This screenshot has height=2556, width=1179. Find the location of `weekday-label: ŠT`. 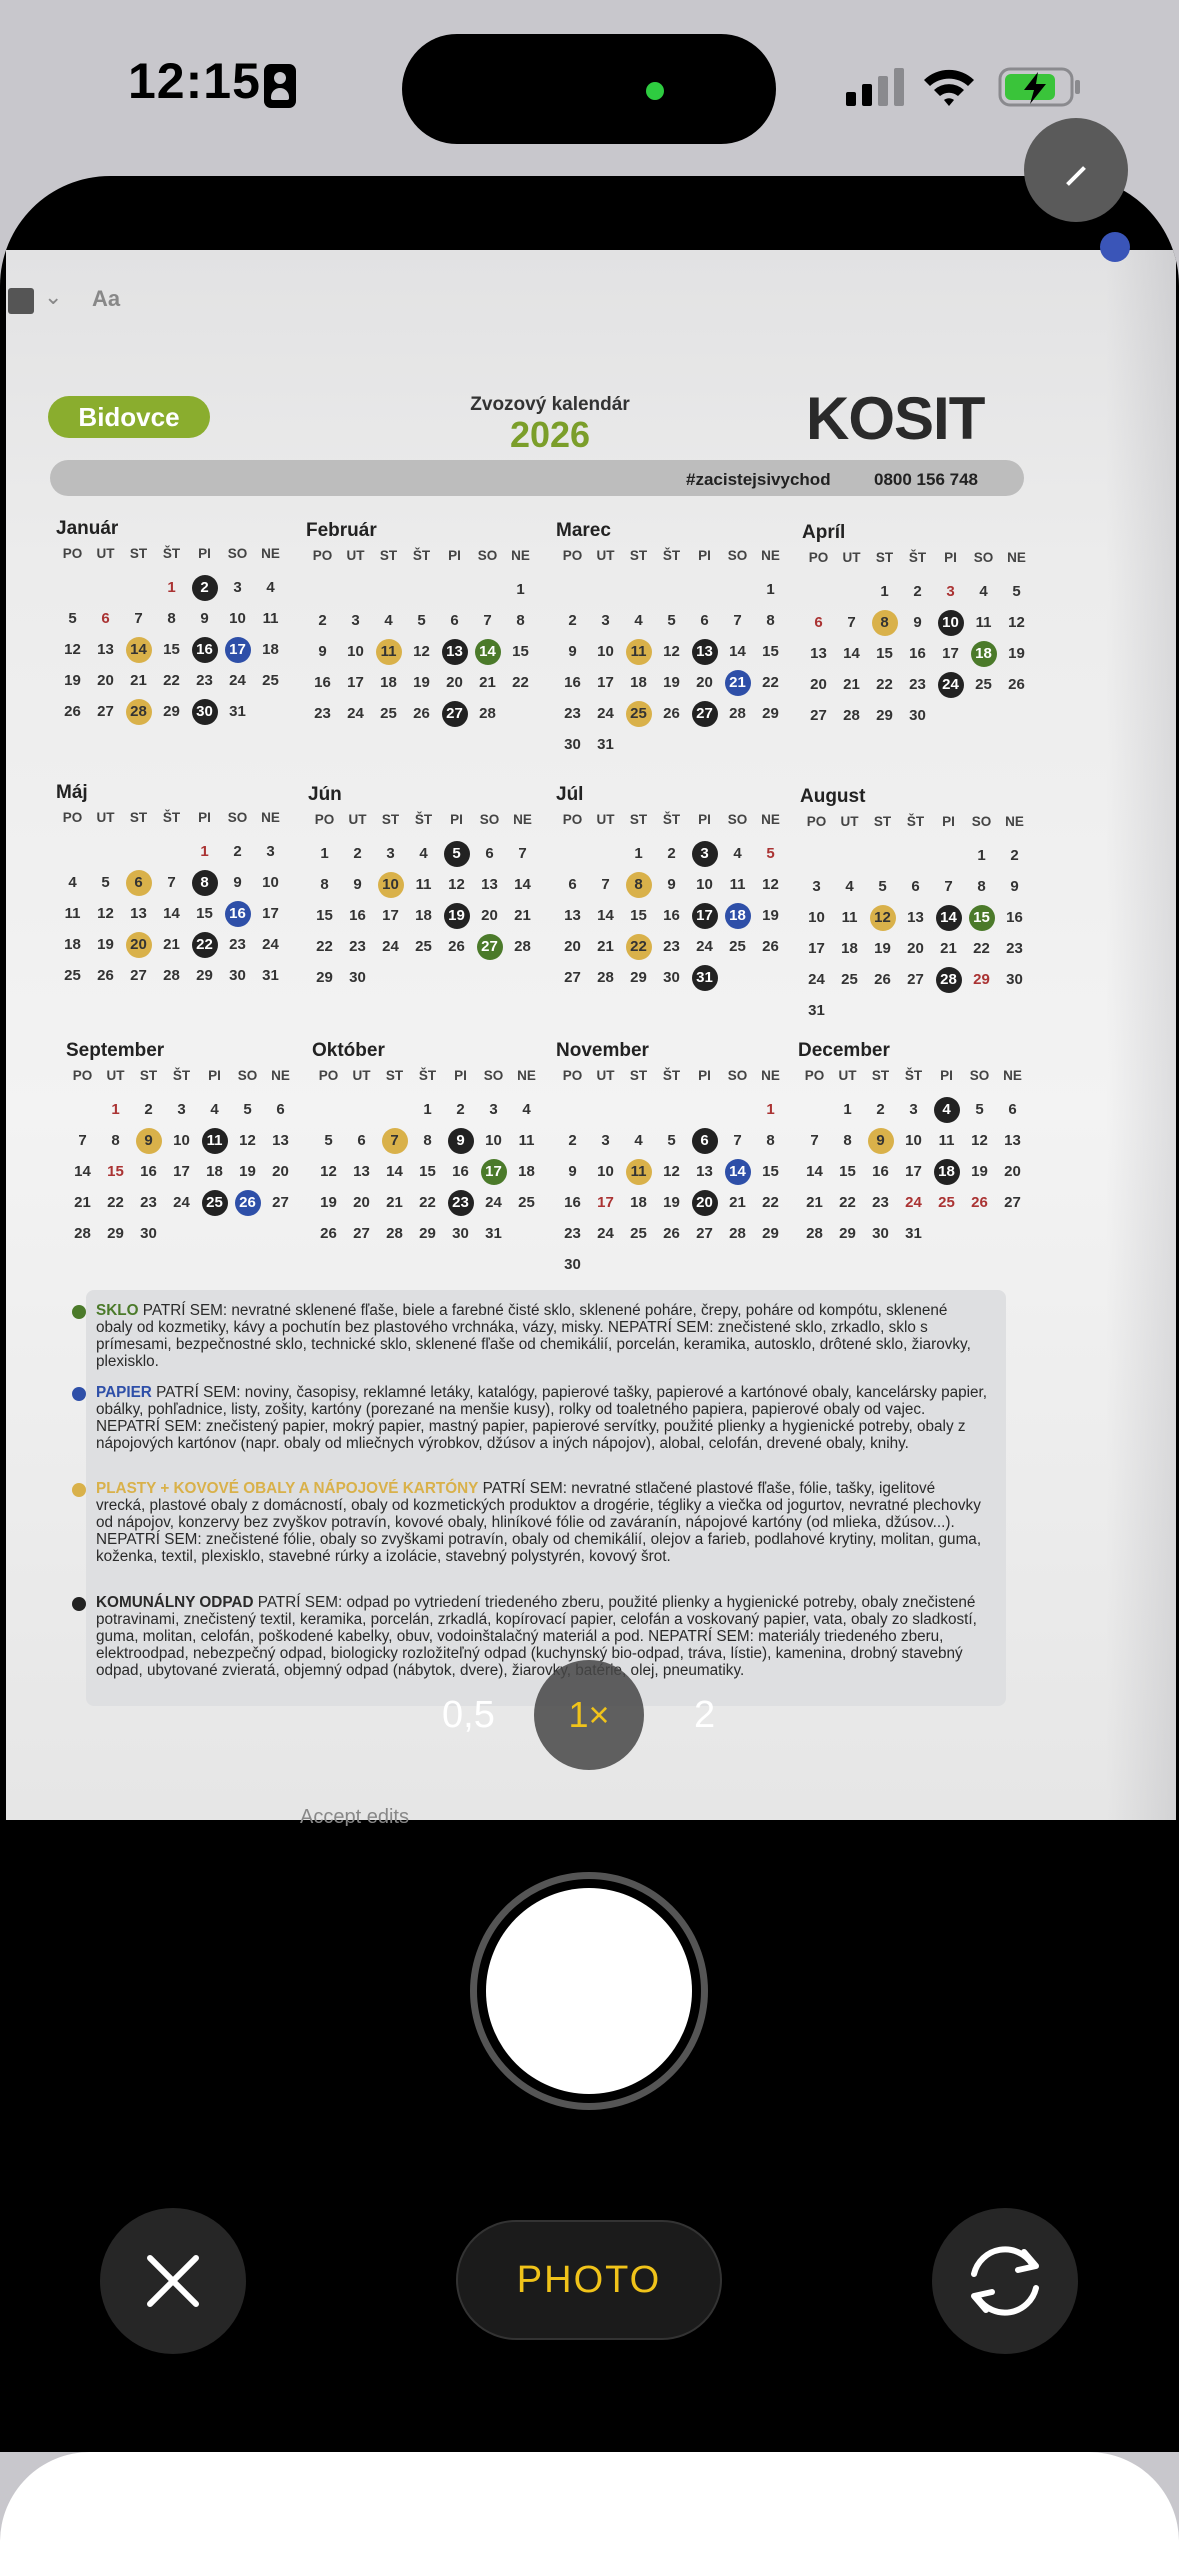

weekday-label: ŠT is located at coordinates (423, 819).